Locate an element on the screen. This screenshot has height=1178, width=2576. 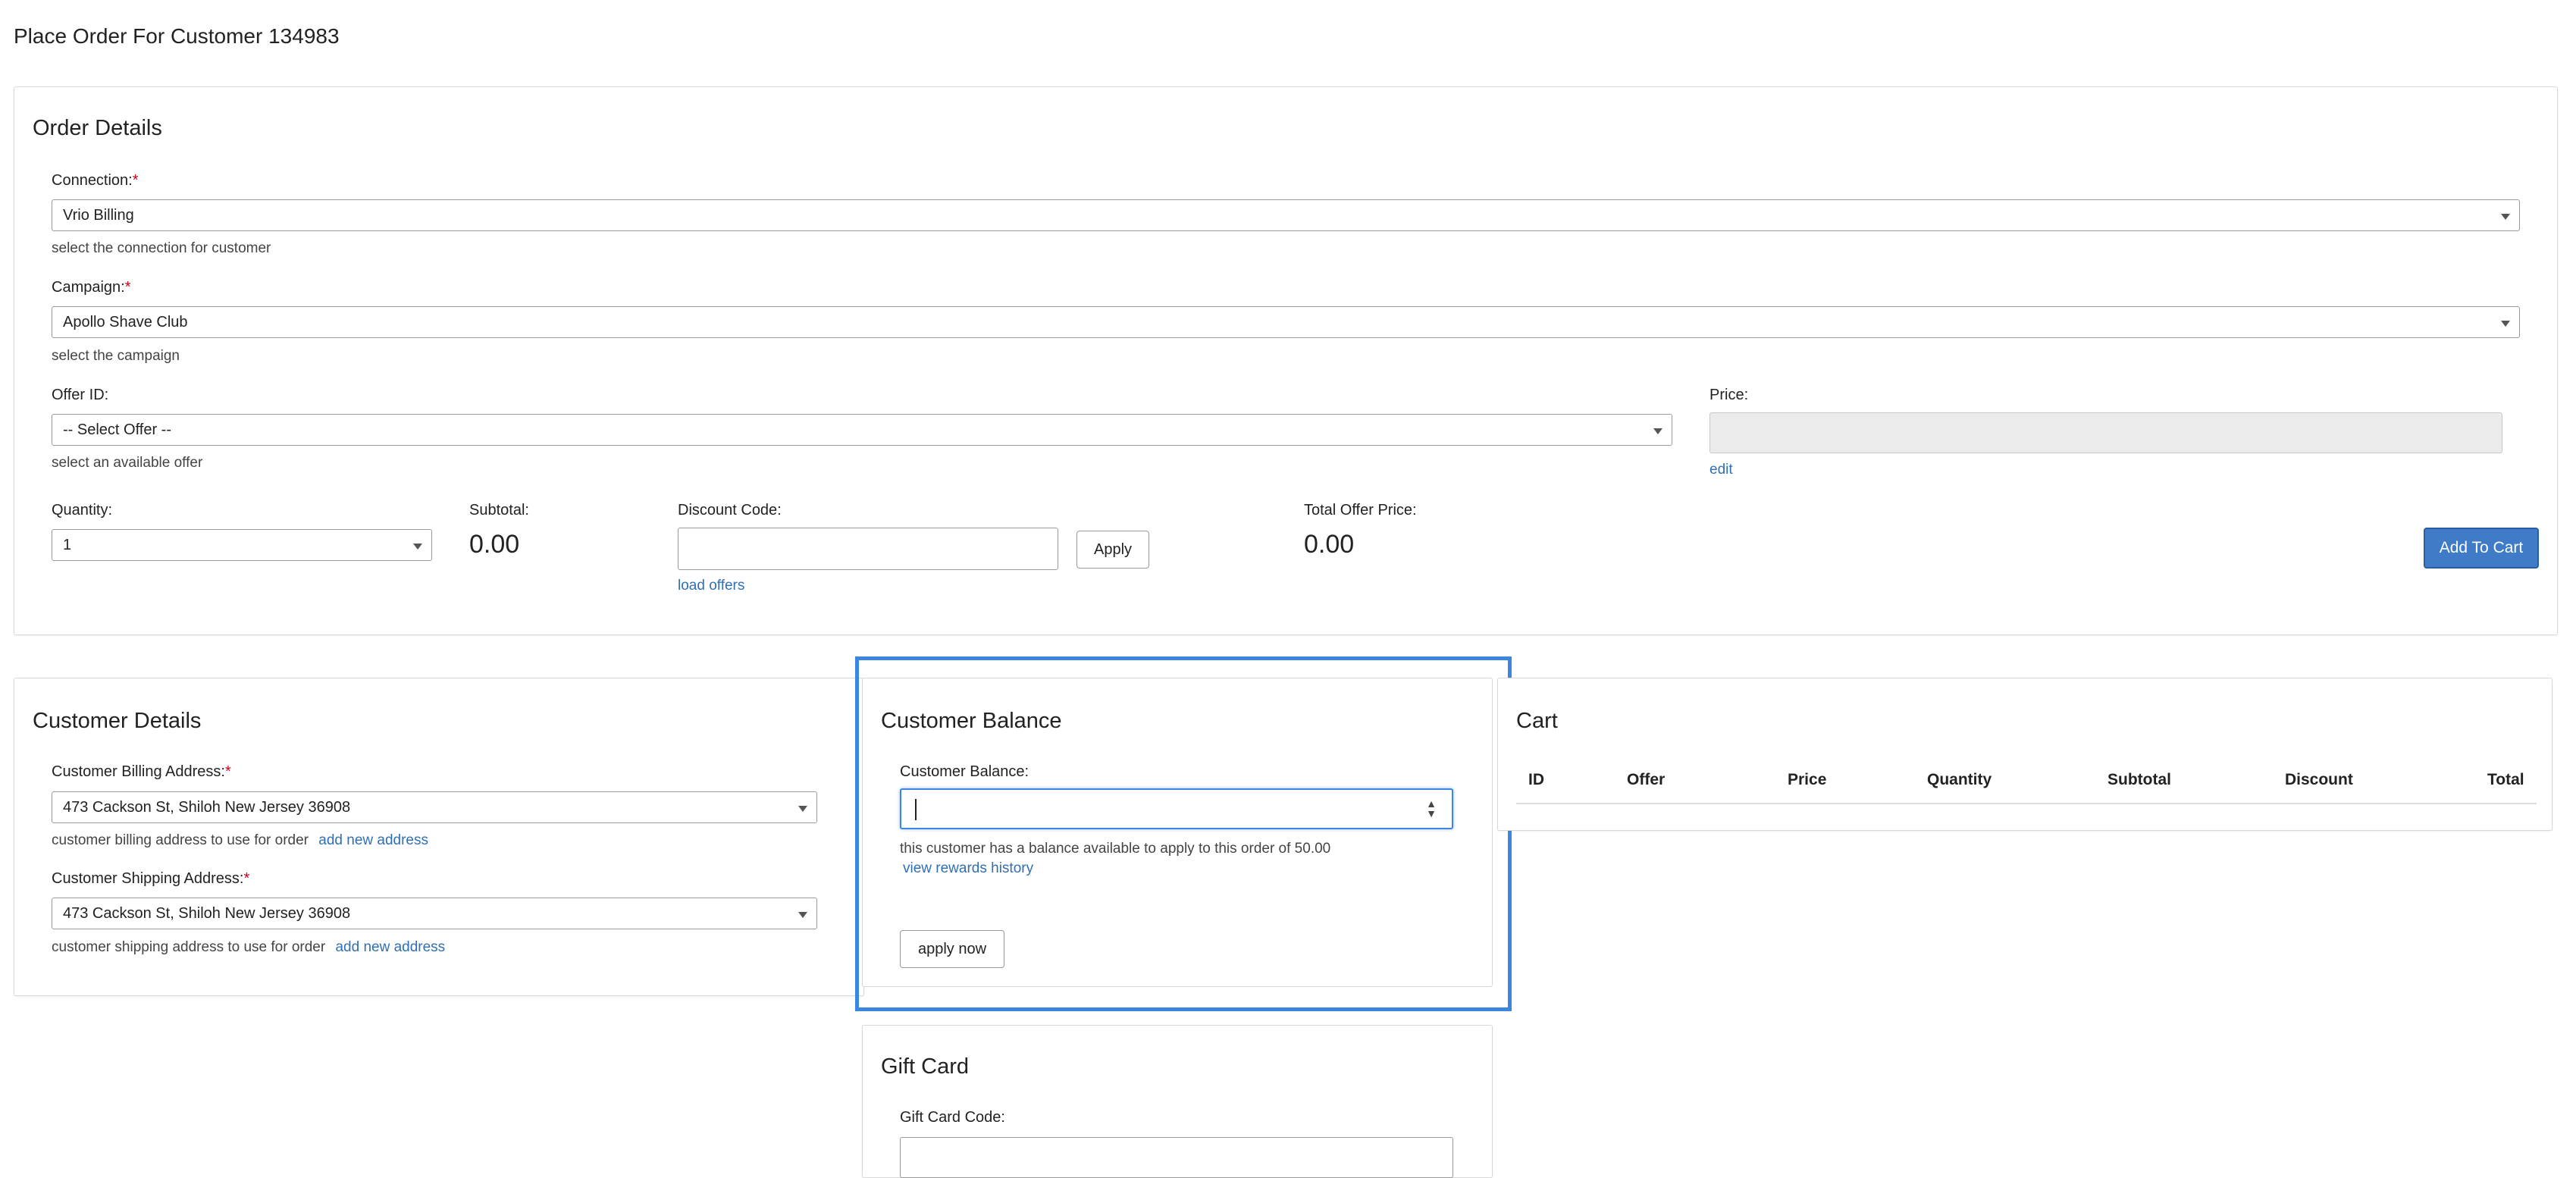
quantity-value: 1 is located at coordinates (67, 545).